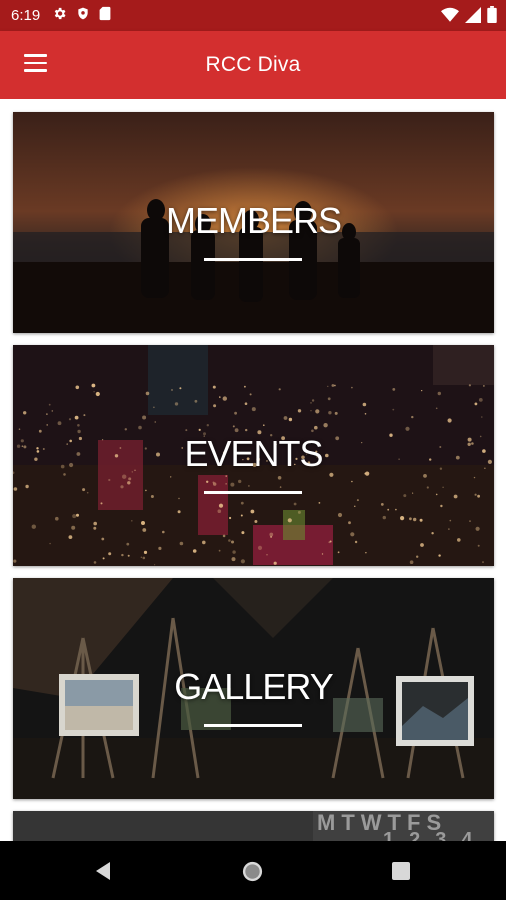 The image size is (506, 900). I want to click on gear-icon, so click(59, 16).